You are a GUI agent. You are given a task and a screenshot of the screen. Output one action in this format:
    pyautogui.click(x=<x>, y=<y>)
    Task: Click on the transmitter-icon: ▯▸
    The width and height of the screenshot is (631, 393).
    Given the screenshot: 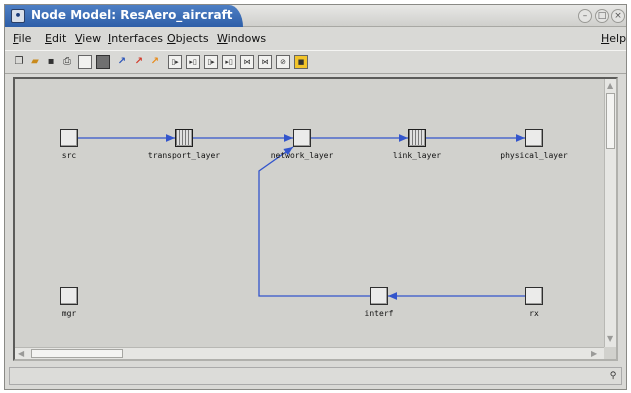 What is the action you would take?
    pyautogui.click(x=175, y=62)
    